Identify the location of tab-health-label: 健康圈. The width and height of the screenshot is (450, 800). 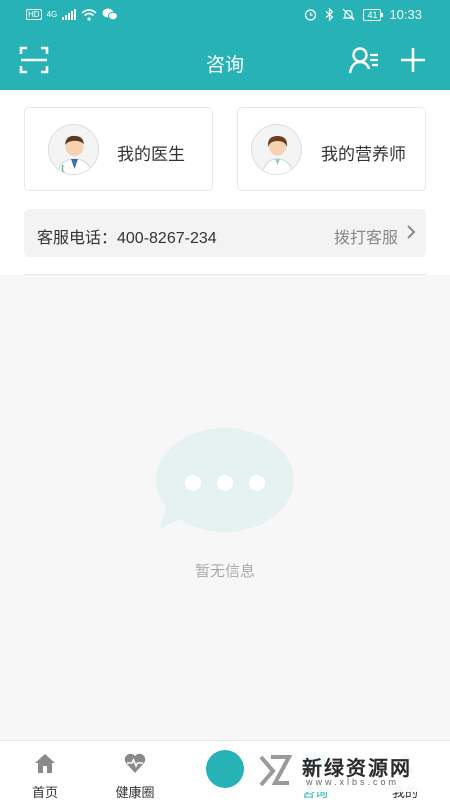
(135, 792).